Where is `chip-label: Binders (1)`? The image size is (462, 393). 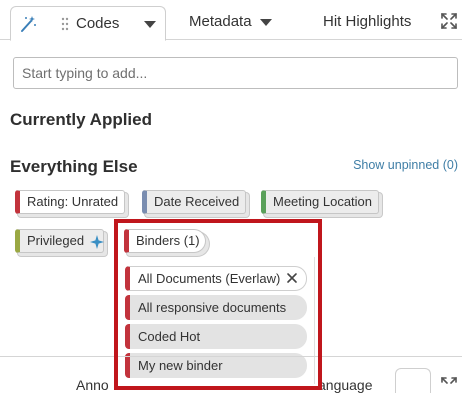 chip-label: Binders (1) is located at coordinates (168, 240).